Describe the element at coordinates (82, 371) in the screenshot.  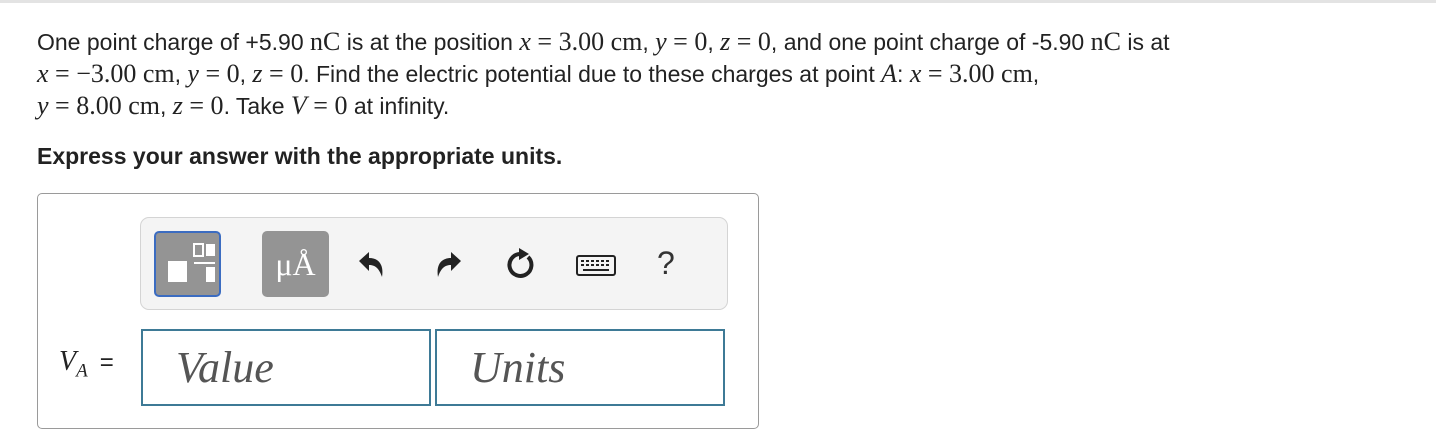
I see `variable-subscript: A` at that location.